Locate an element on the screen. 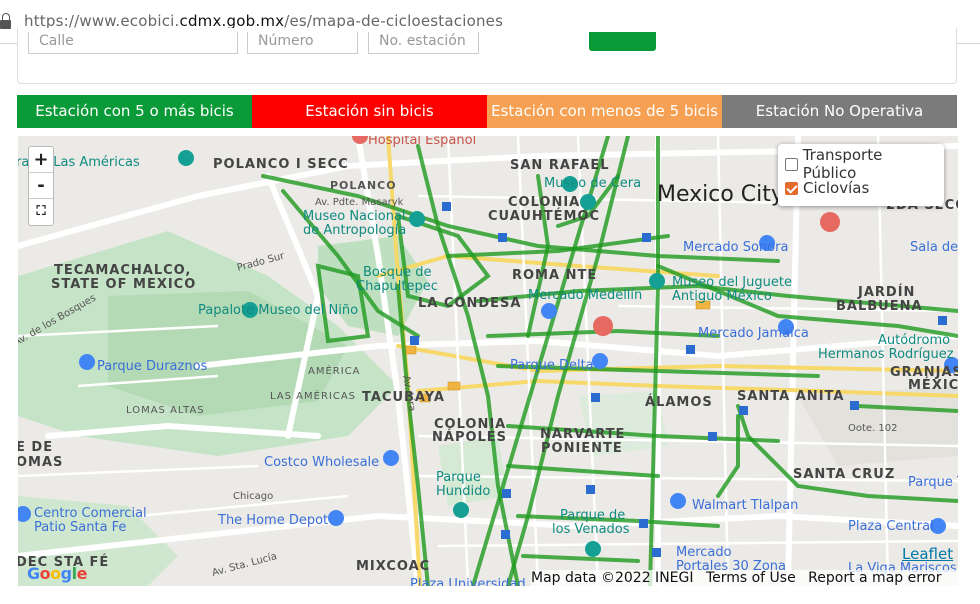 Image resolution: width=980 pixels, height=604 pixels. svg-text: Walmart Tlalpan is located at coordinates (745, 505).